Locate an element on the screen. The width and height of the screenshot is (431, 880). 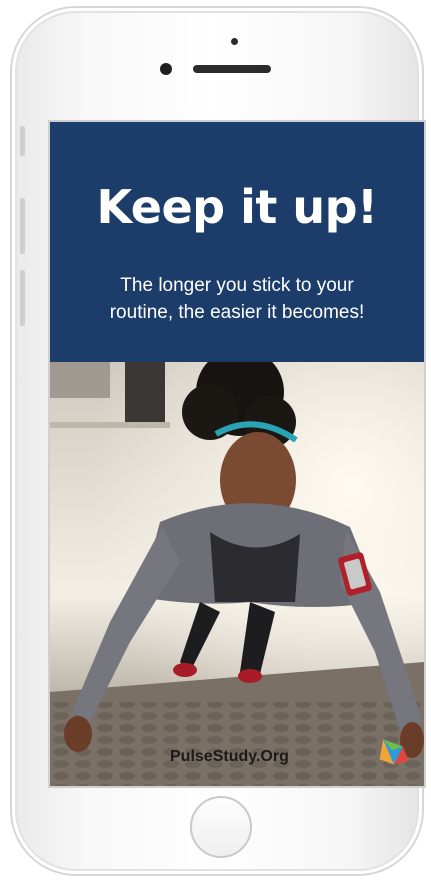
volume-up-button is located at coordinates (22, 226).